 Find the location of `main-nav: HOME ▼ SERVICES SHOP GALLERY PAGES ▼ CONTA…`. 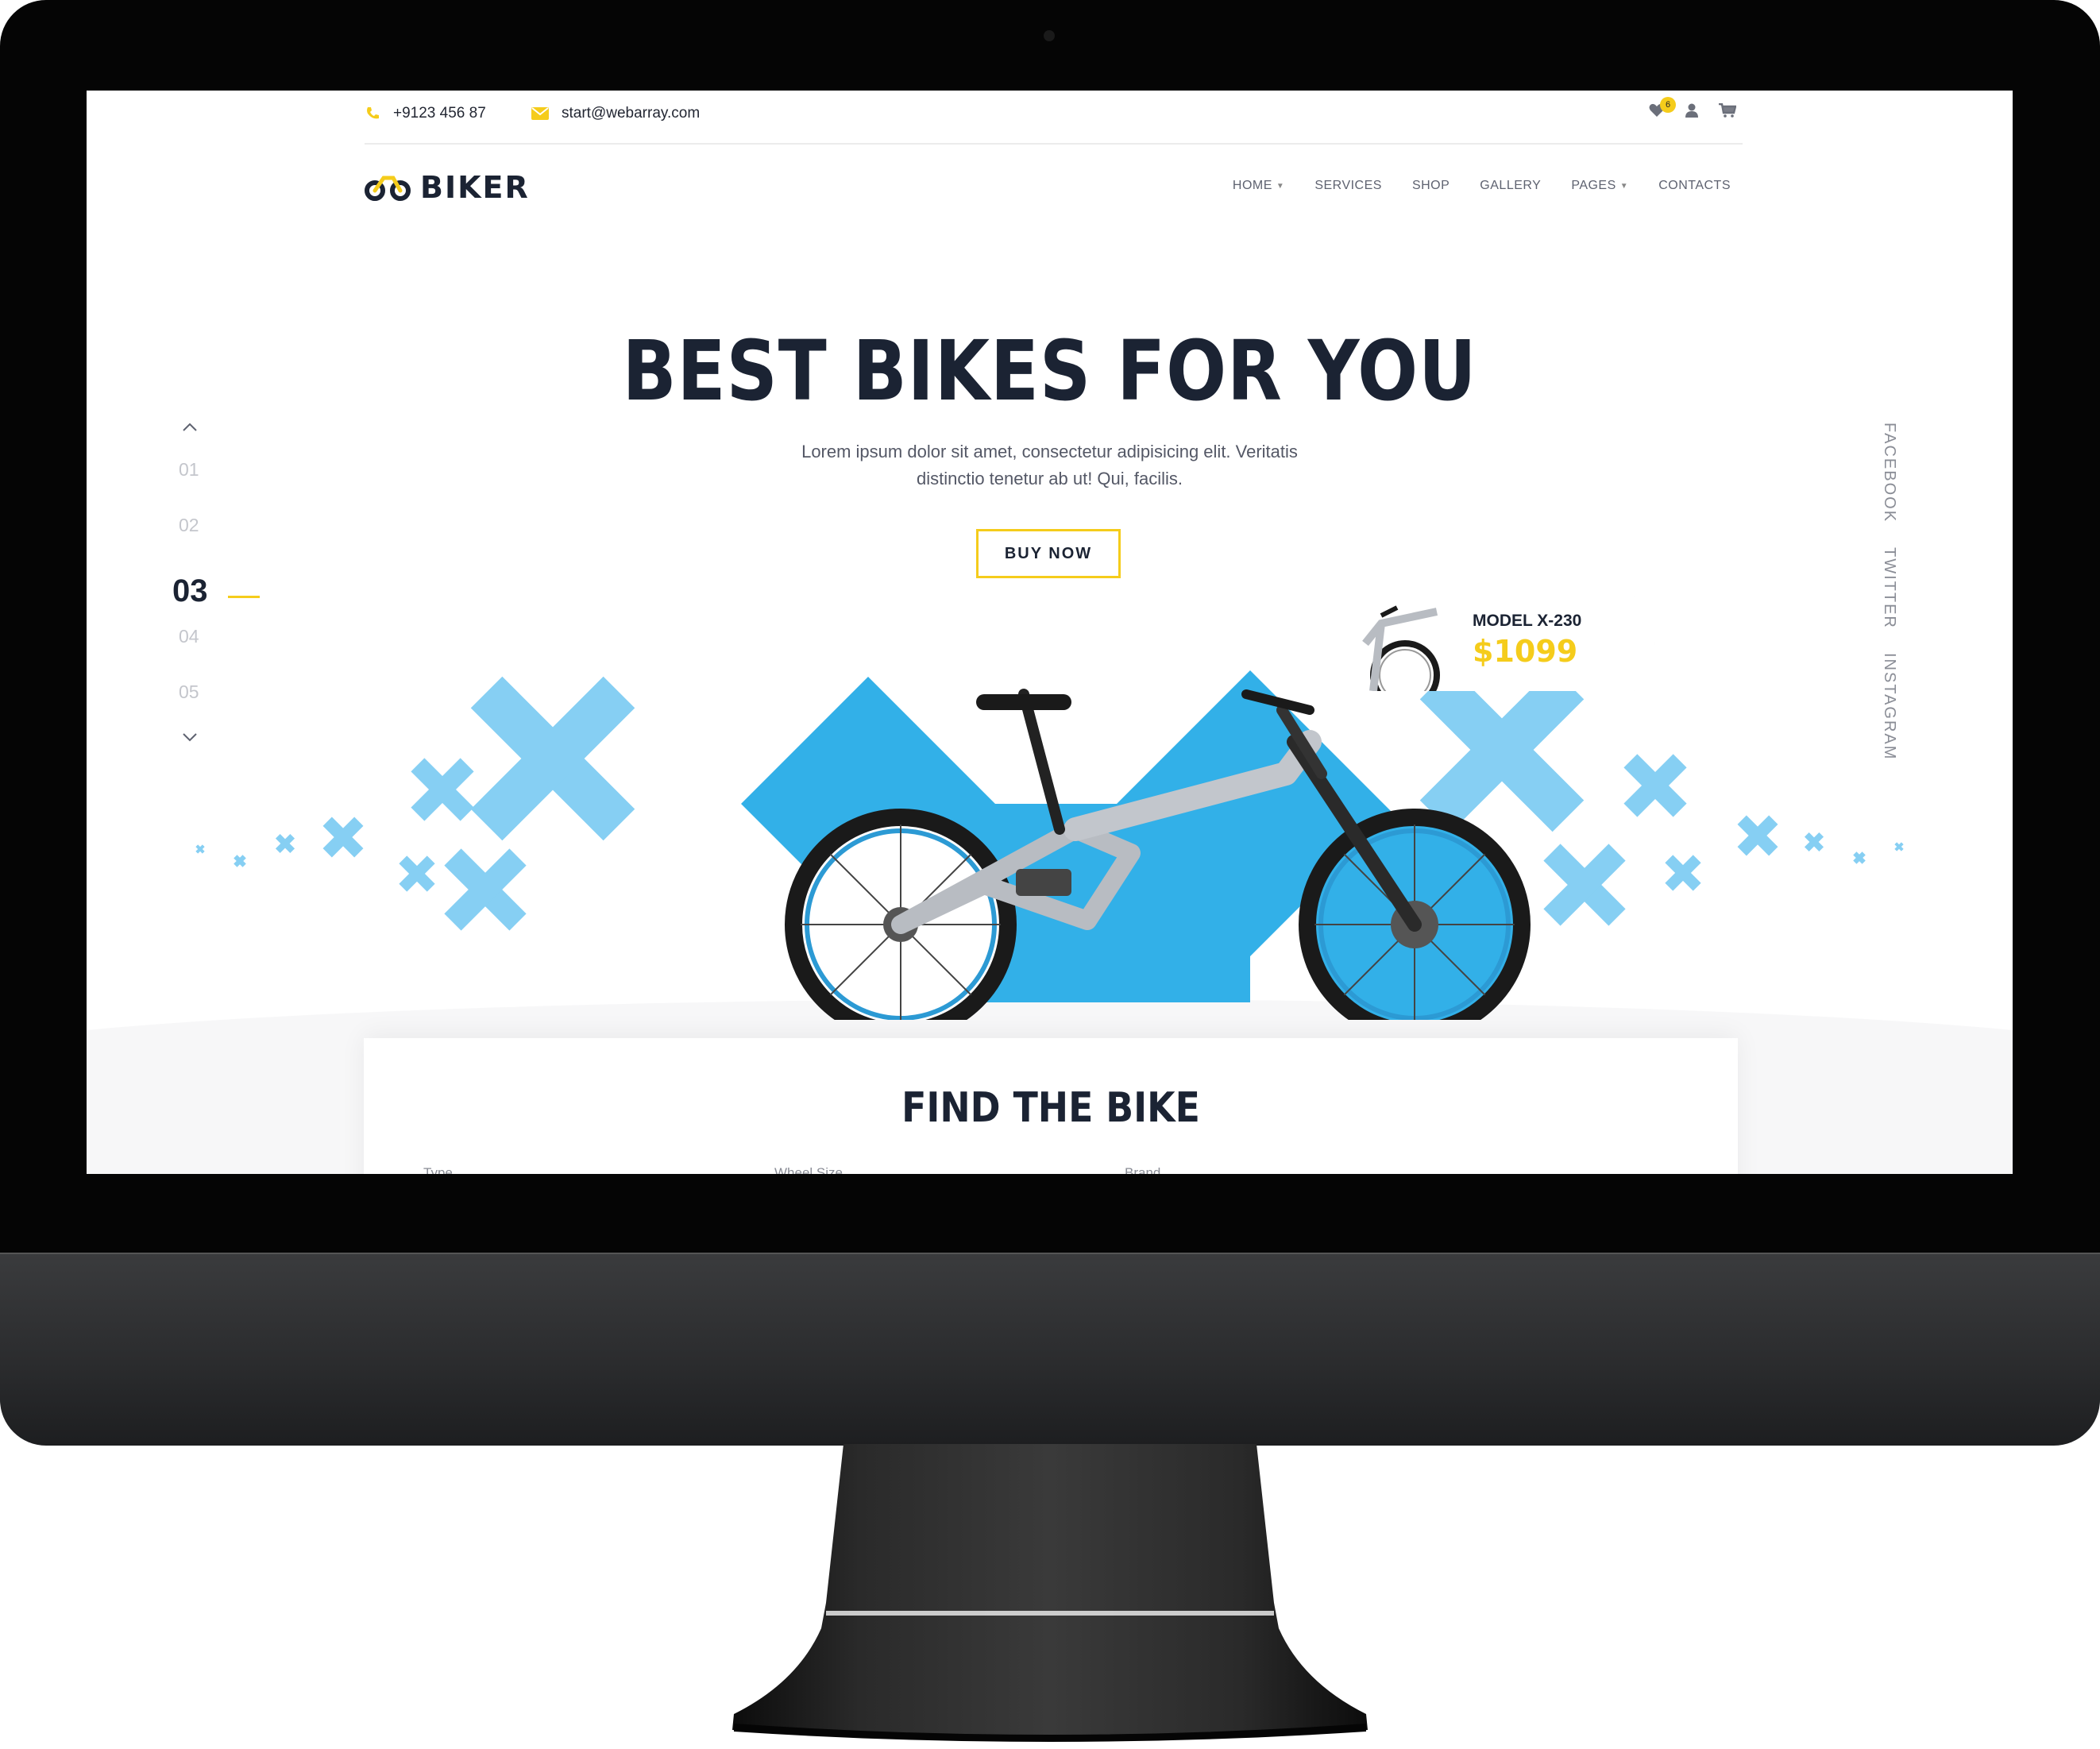

main-nav: HOME ▼ SERVICES SHOP GALLERY PAGES ▼ CONTA… is located at coordinates (1482, 186).